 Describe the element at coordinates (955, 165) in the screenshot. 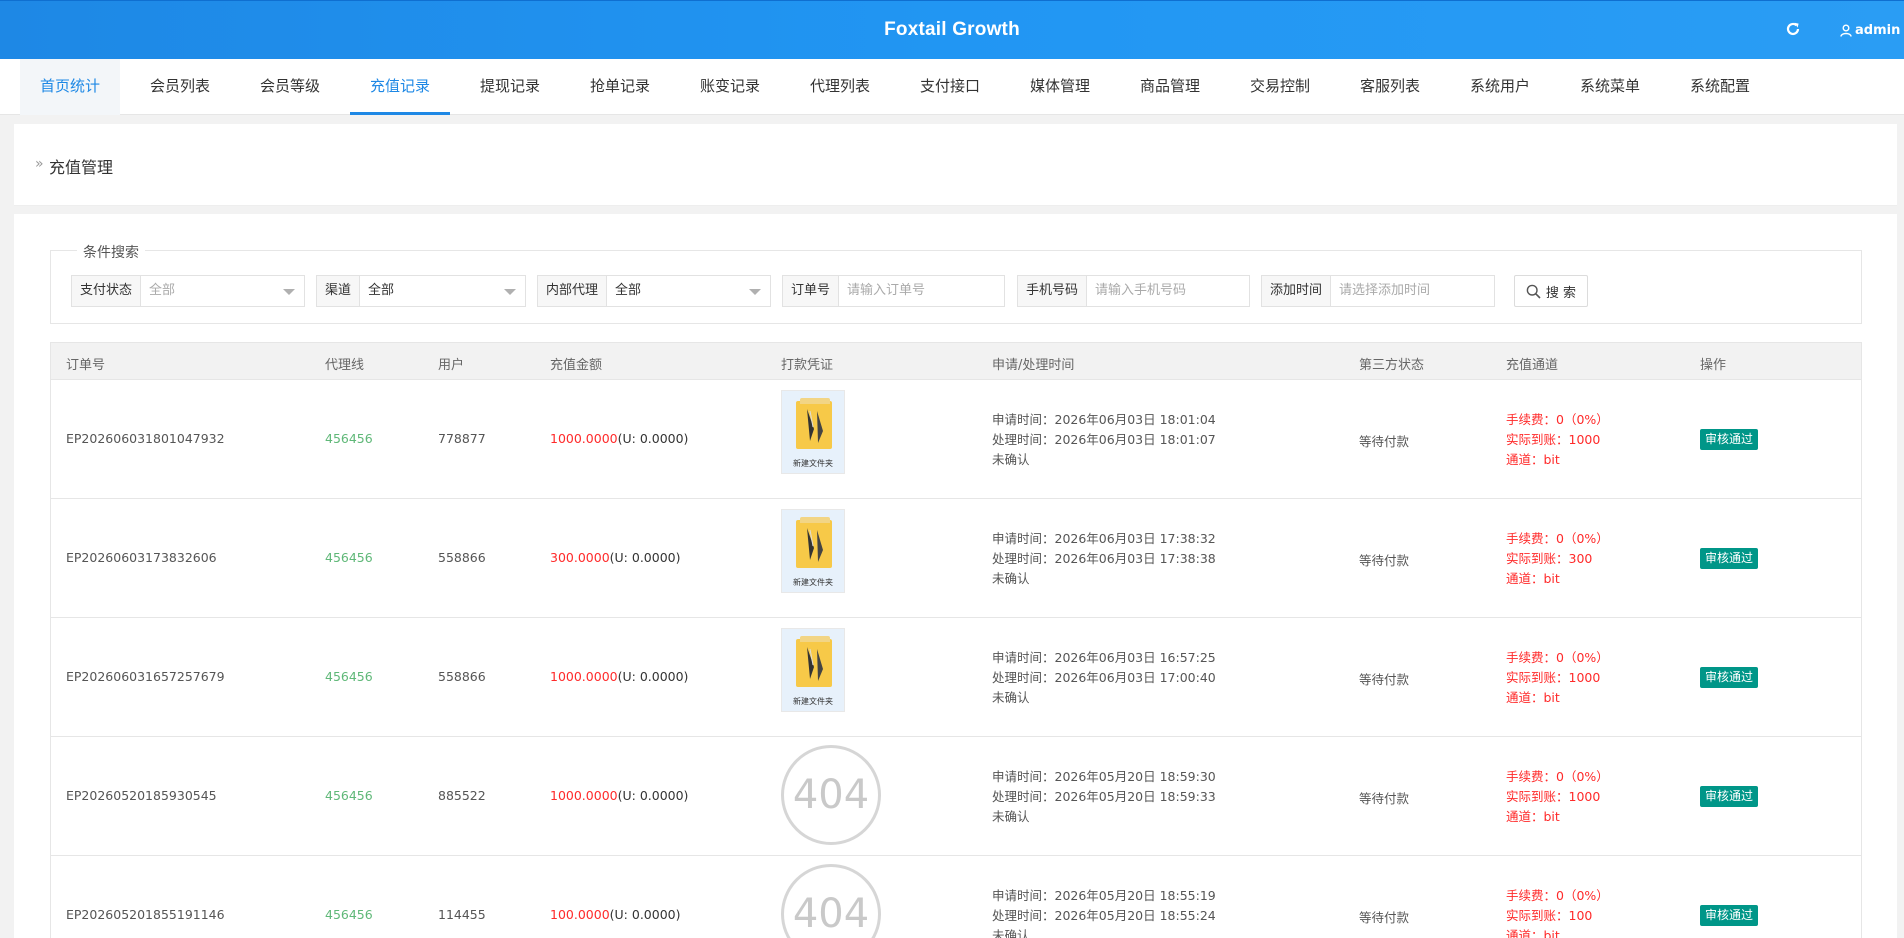

I see `page-header: » 充值管理` at that location.